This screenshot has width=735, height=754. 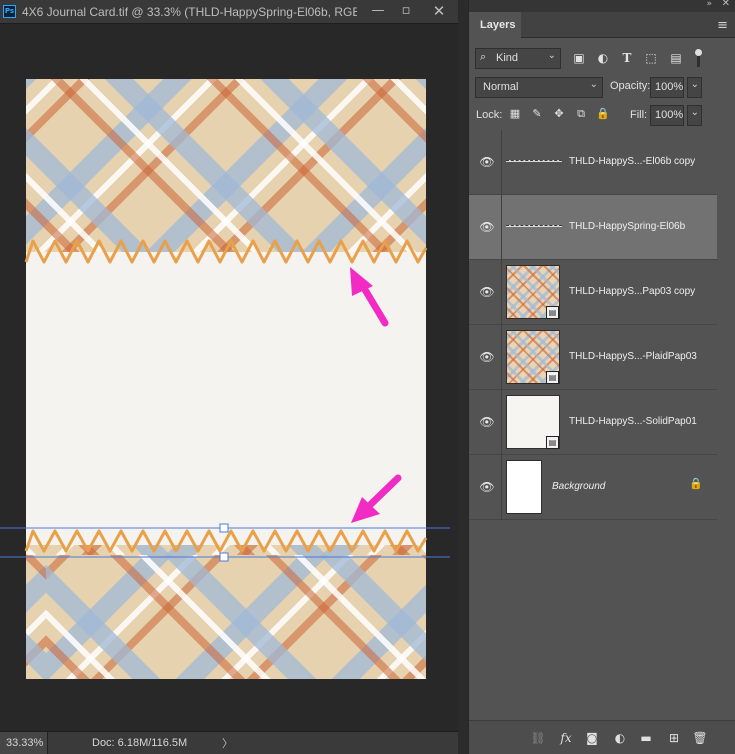 I want to click on layer-row: 👁 ▤ THLD-HappyS...-PlaidPap03, so click(x=593, y=357).